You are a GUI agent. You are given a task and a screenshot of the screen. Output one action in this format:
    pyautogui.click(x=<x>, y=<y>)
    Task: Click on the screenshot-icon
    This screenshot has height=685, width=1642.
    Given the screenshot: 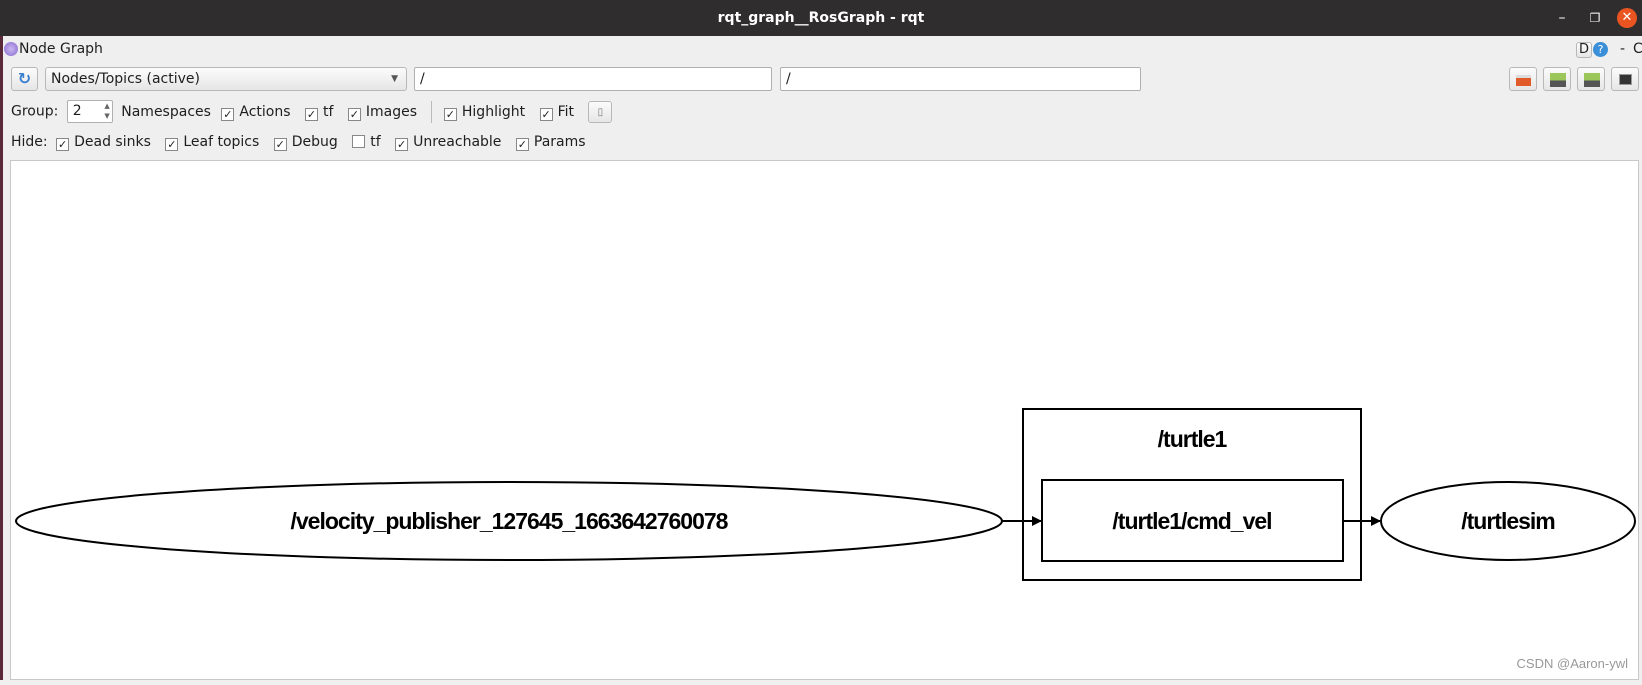 What is the action you would take?
    pyautogui.click(x=1625, y=79)
    